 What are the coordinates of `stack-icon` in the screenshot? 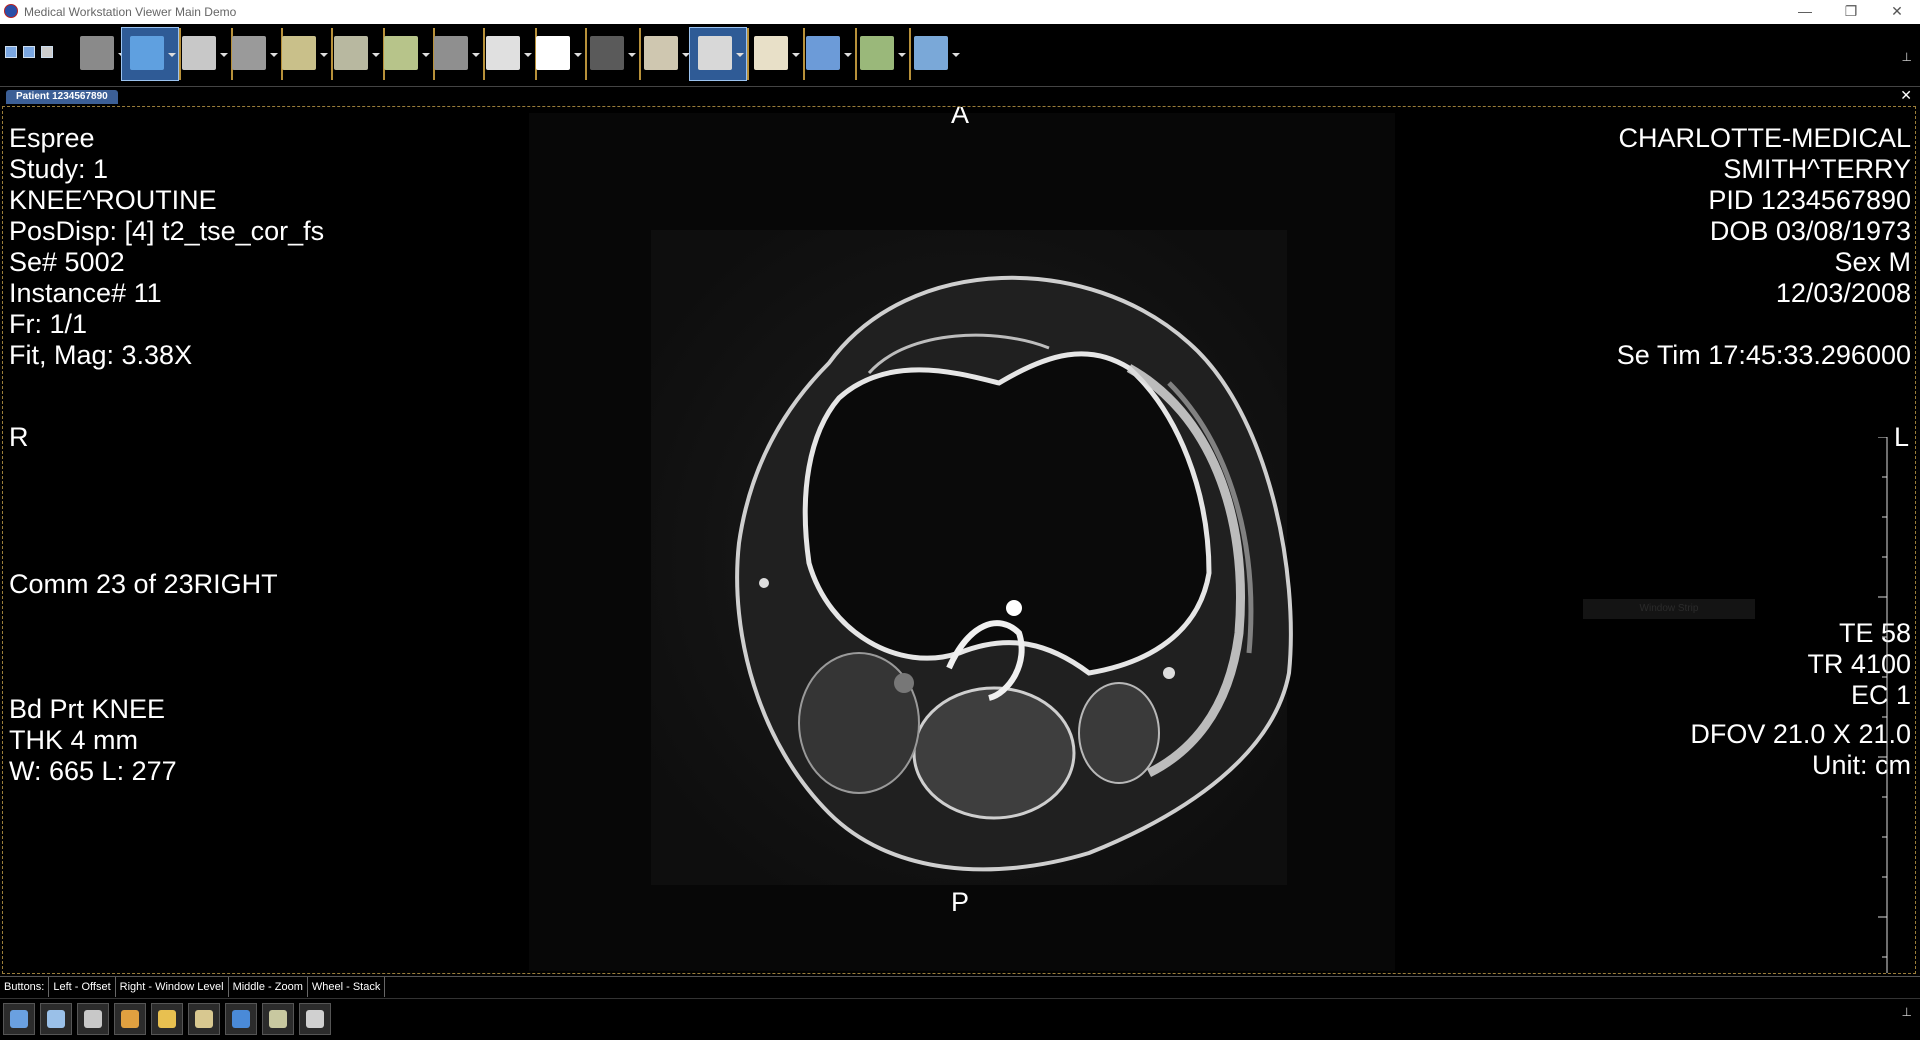 It's located at (97, 53).